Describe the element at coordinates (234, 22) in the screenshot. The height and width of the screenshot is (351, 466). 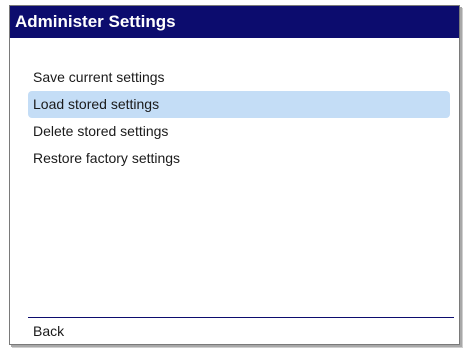
I see `title-bar: Administer Settings` at that location.